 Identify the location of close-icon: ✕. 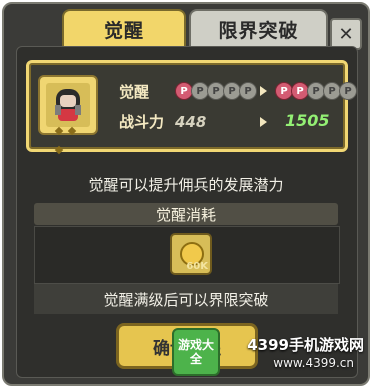
(346, 34).